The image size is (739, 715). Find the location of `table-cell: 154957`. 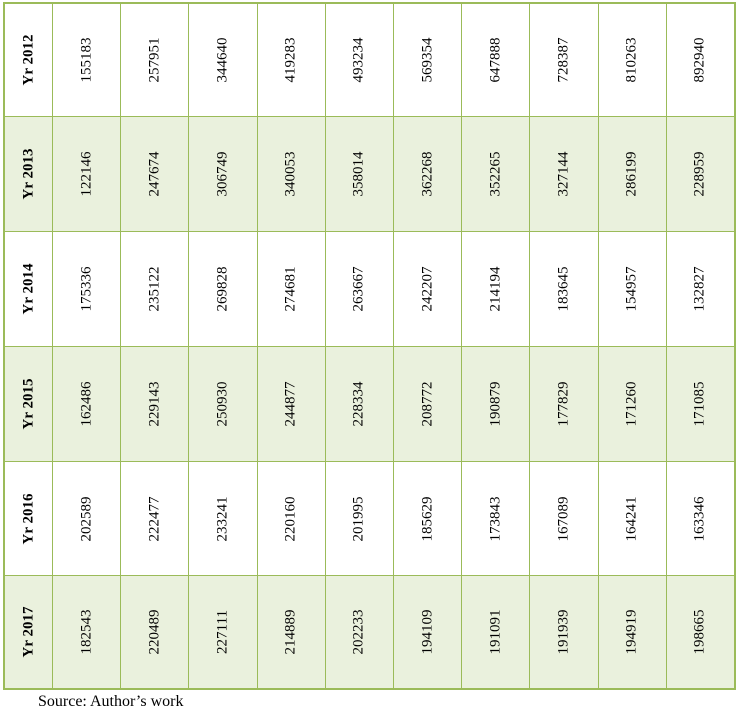

table-cell: 154957 is located at coordinates (631, 289).